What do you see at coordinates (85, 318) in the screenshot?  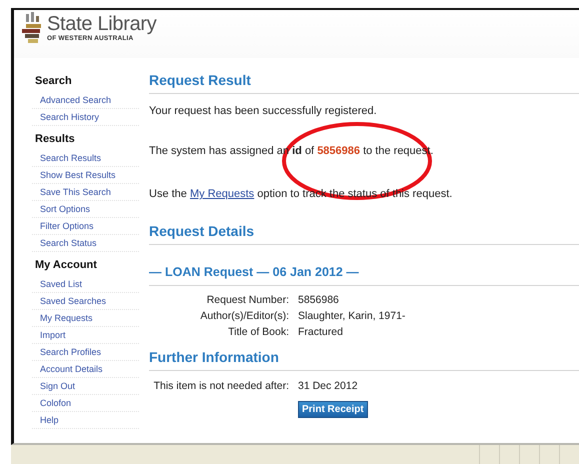 I see `sidebar-link: My Requests` at bounding box center [85, 318].